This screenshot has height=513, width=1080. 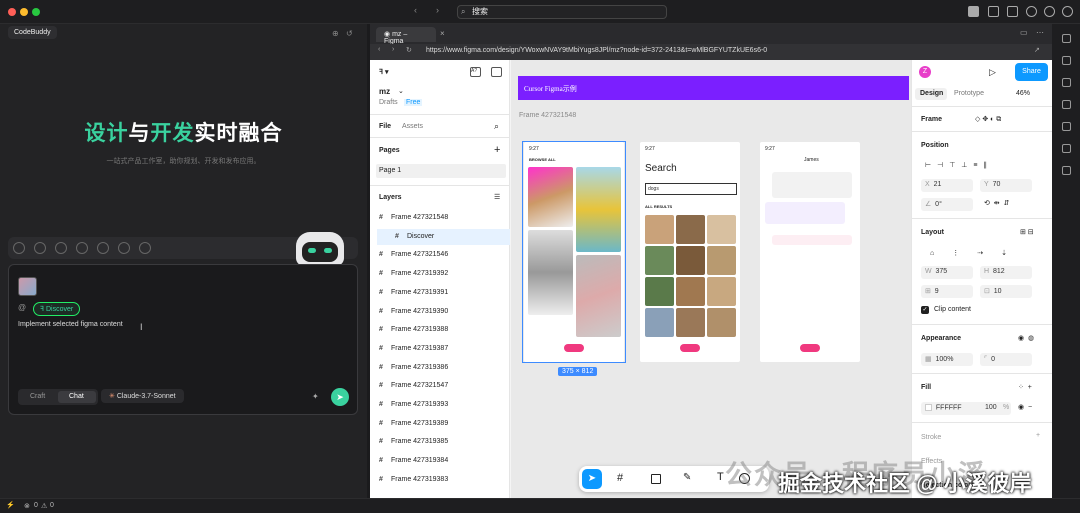 I want to click on clip-checkbox: ✓, so click(x=925, y=310).